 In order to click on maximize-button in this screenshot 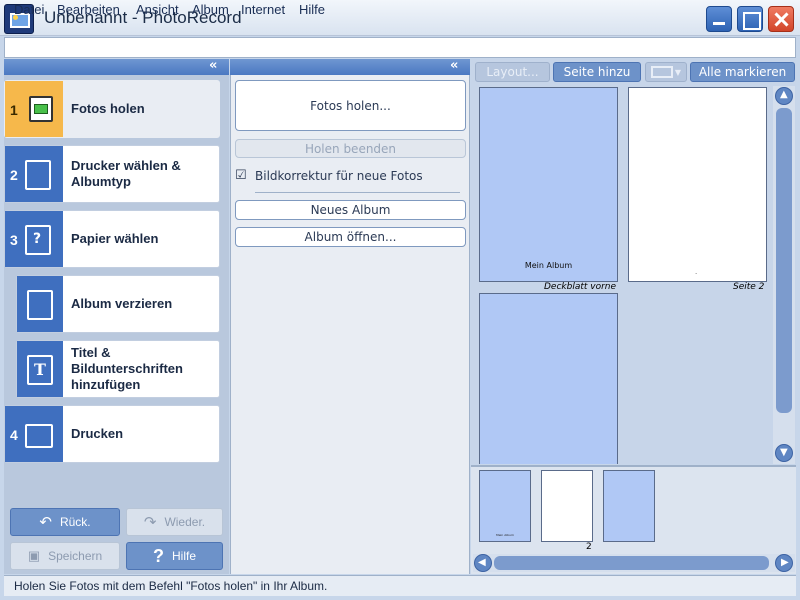, I will do `click(750, 19)`.